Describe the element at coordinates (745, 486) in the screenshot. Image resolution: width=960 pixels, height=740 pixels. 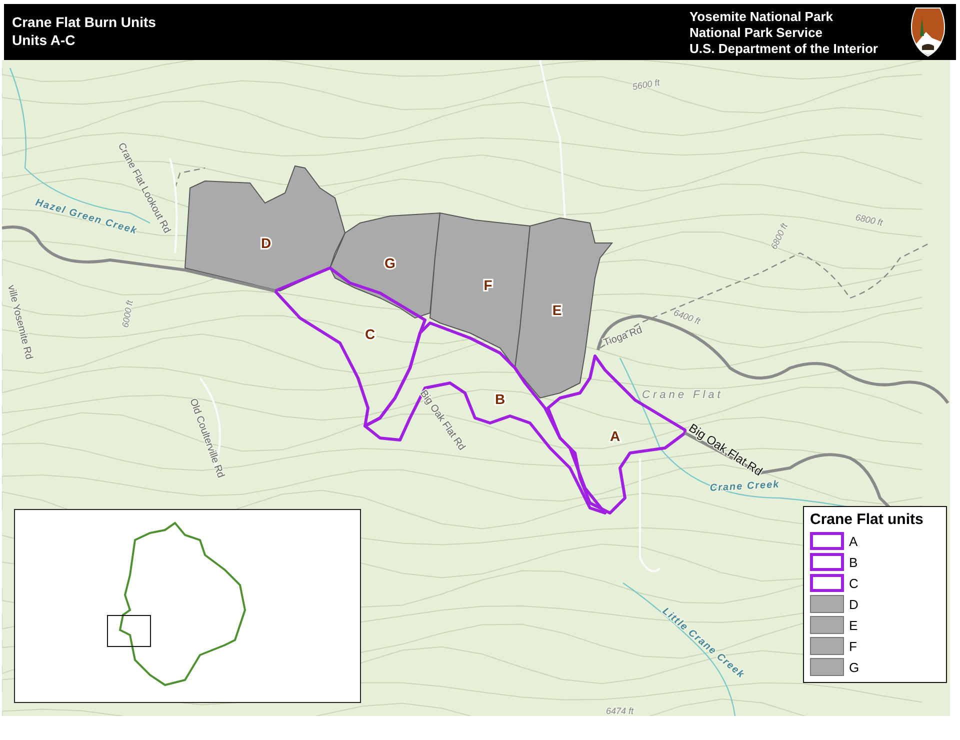
I see `creek-label: Crane Creek` at that location.